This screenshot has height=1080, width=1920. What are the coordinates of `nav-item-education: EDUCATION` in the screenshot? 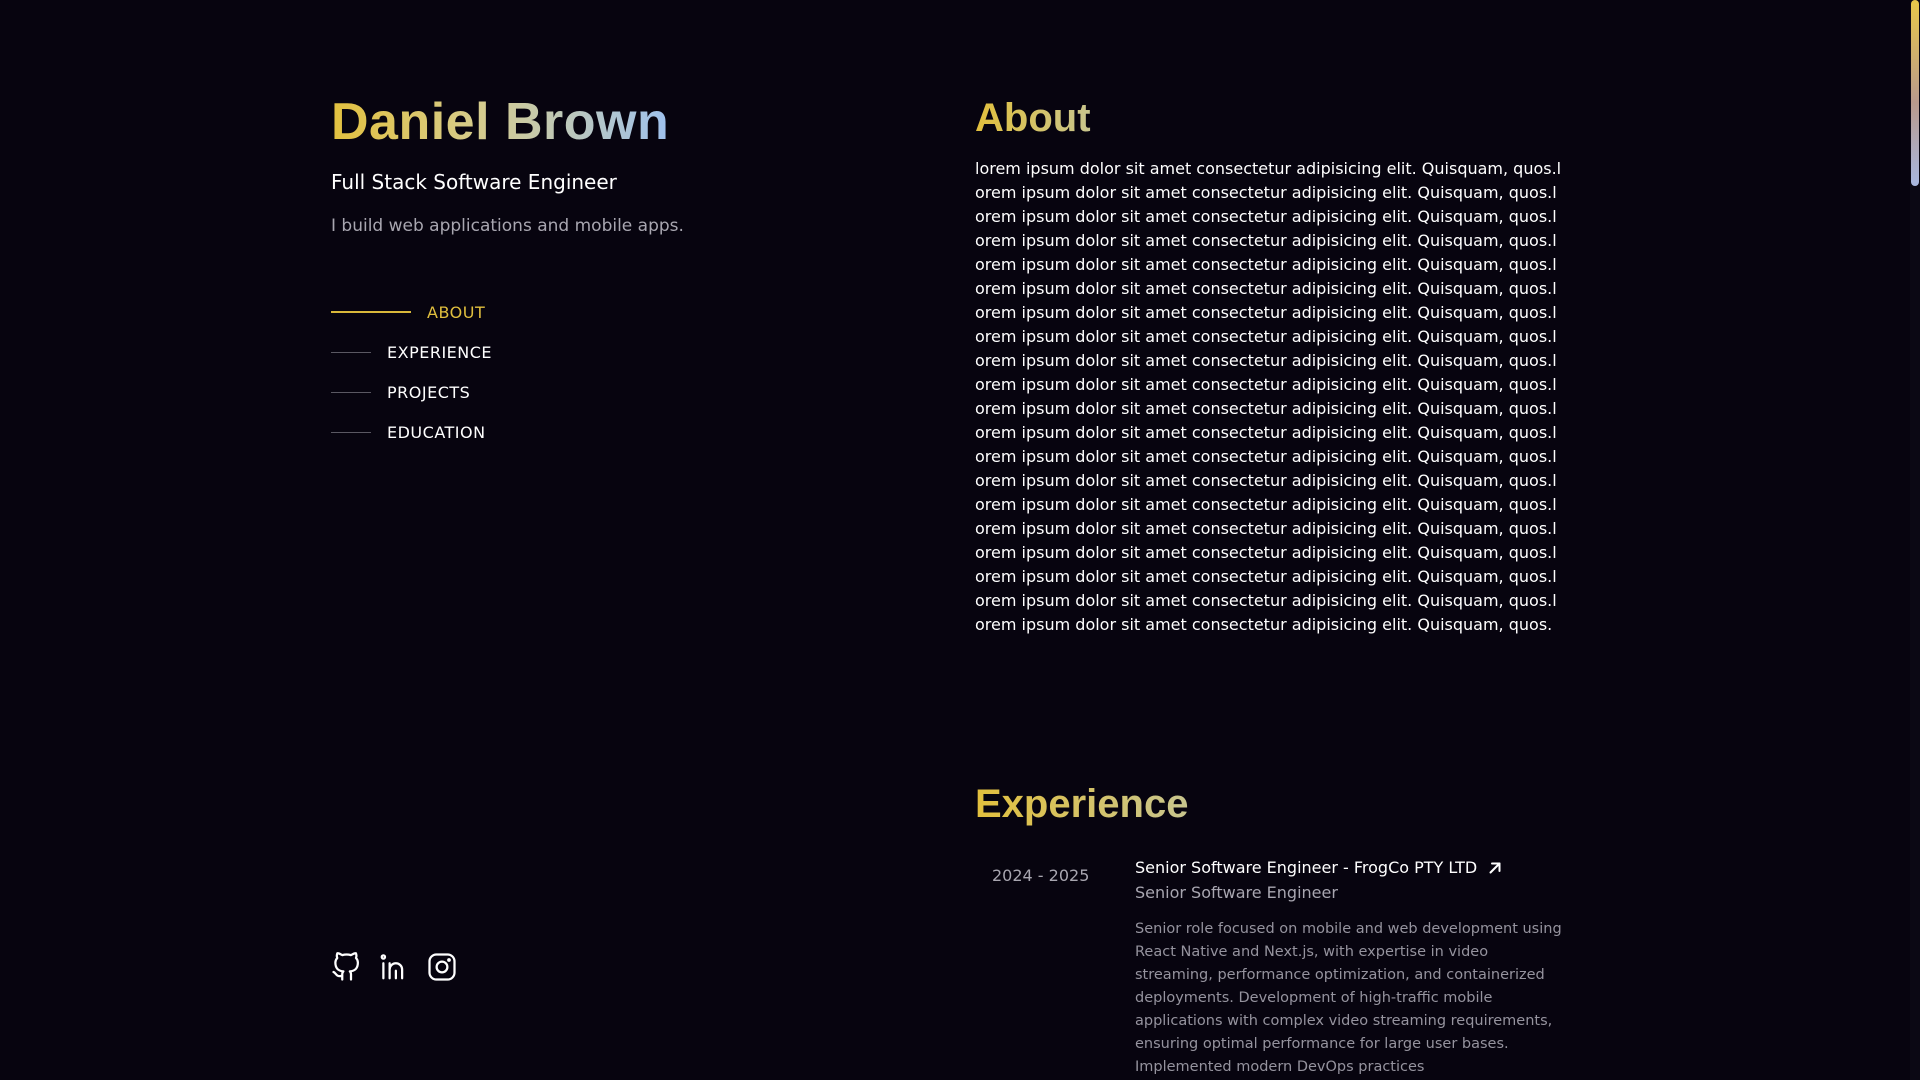 It's located at (411, 432).